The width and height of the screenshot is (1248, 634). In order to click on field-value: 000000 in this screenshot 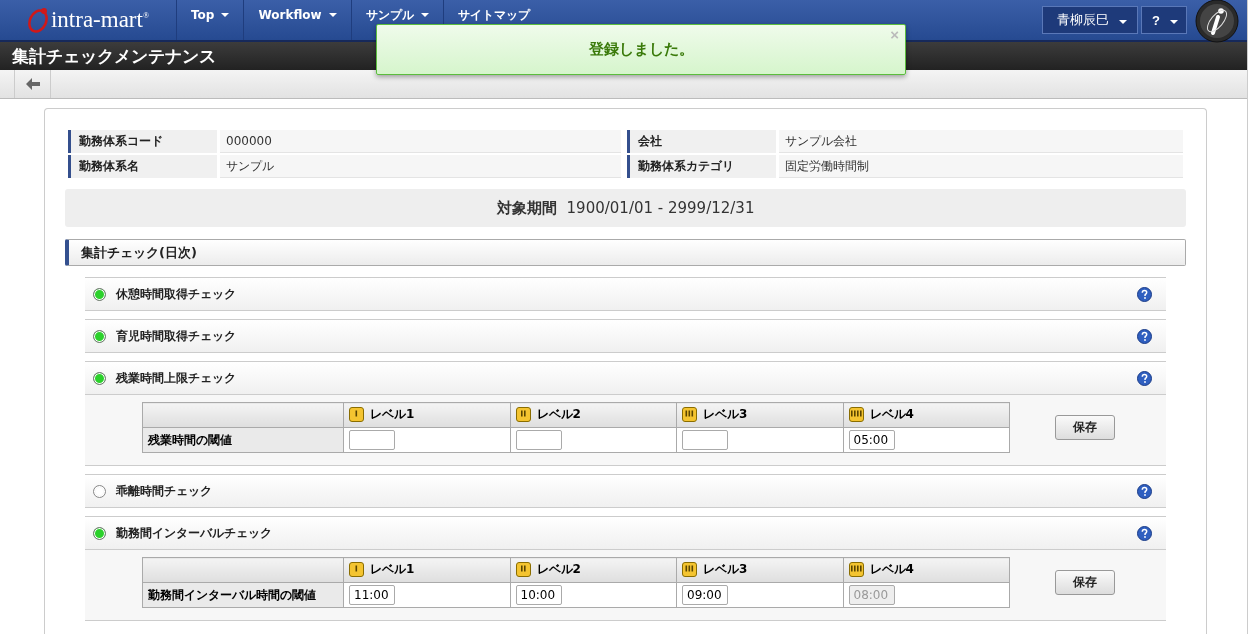, I will do `click(420, 141)`.